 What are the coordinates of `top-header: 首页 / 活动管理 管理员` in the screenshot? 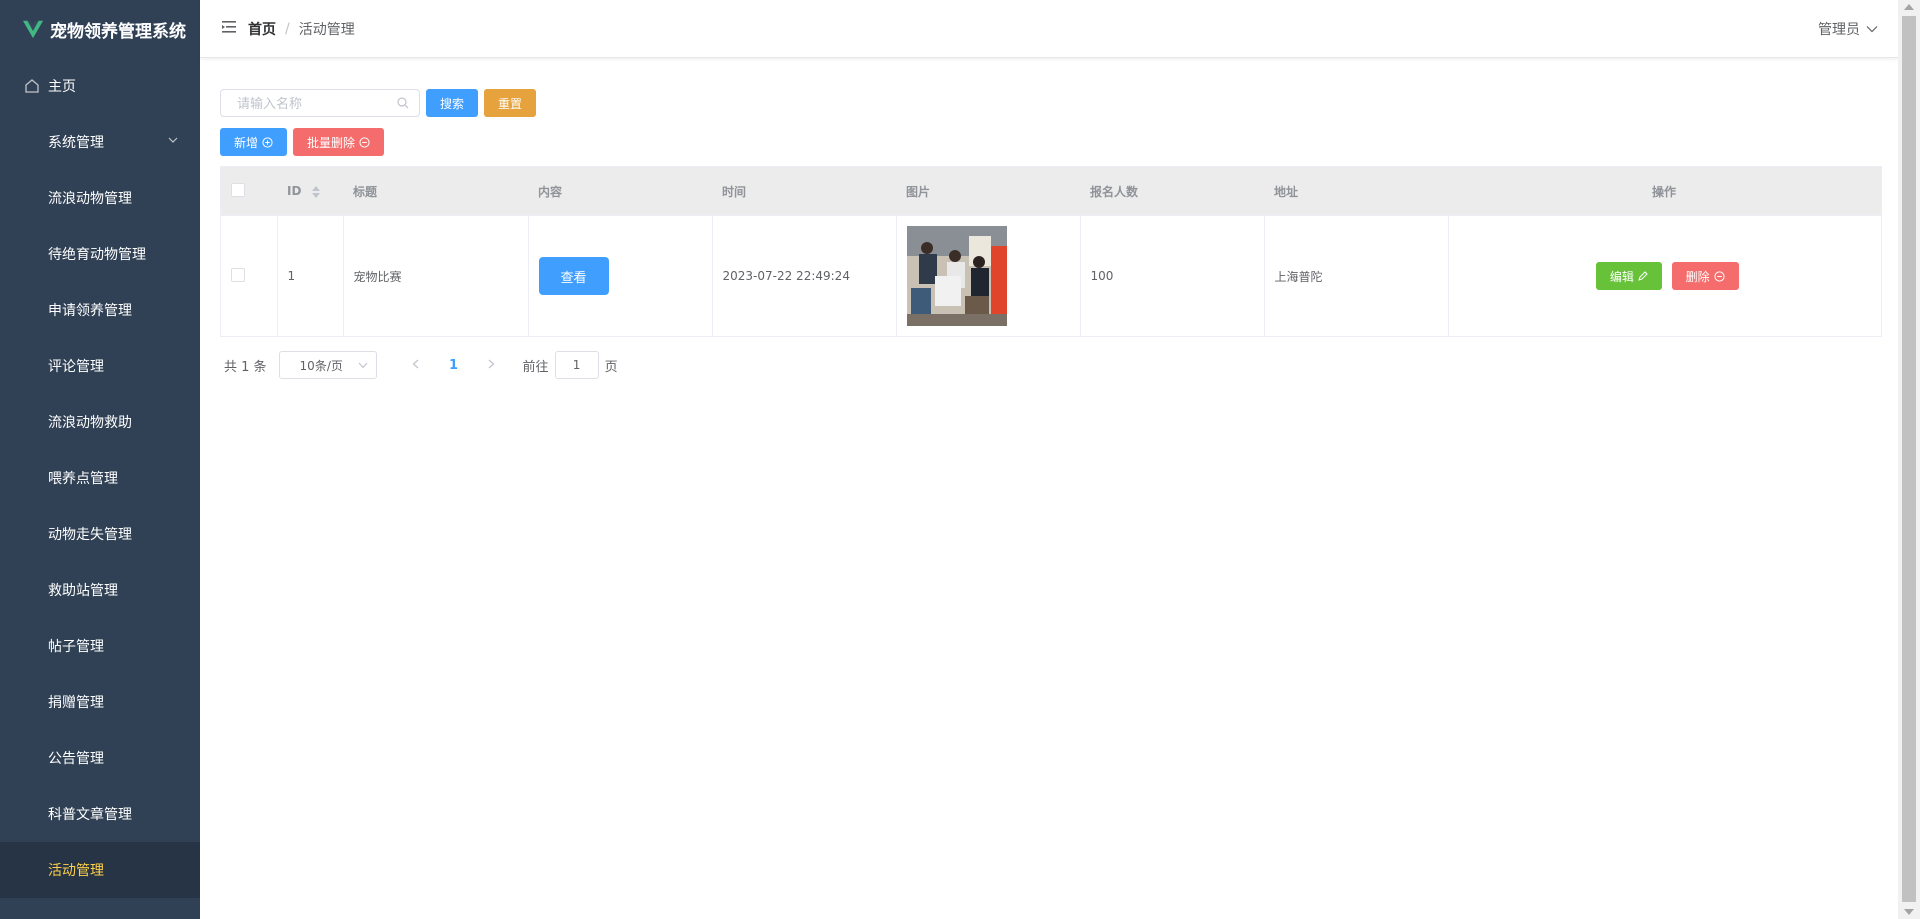 It's located at (1049, 29).